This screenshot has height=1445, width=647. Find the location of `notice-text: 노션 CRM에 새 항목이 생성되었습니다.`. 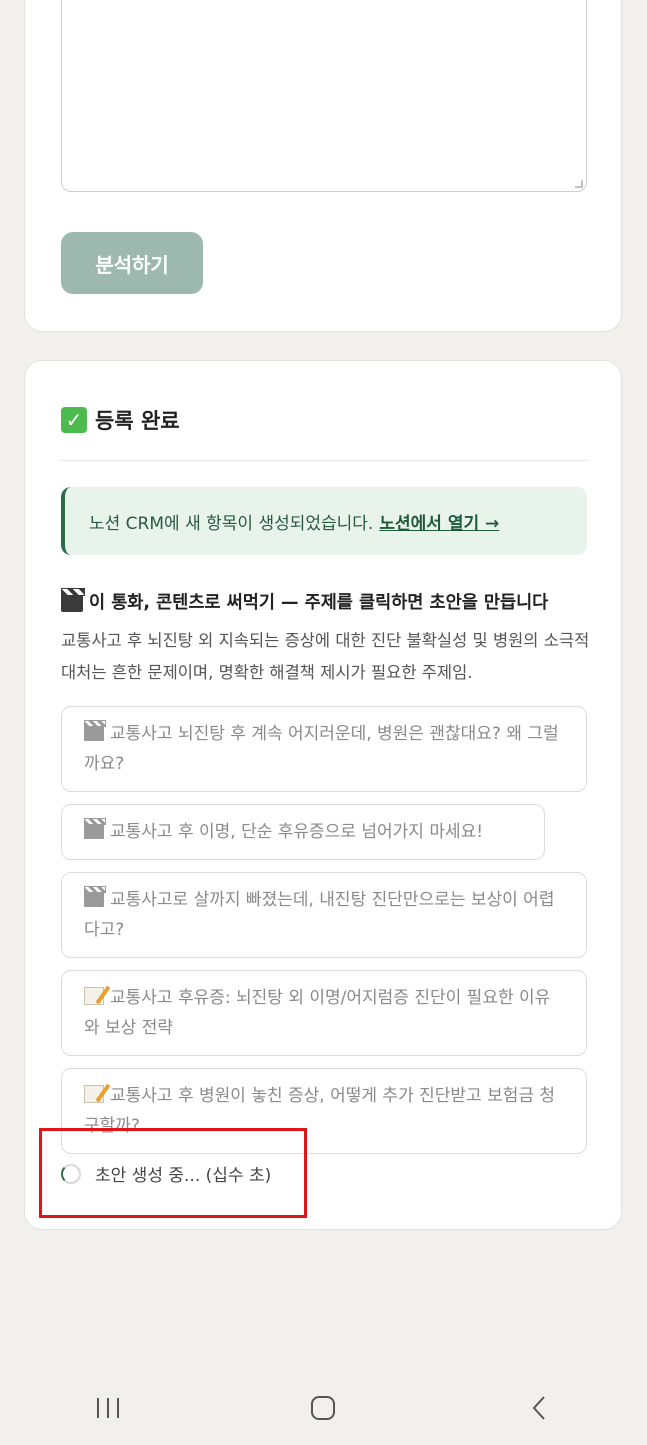

notice-text: 노션 CRM에 새 항목이 생성되었습니다. is located at coordinates (231, 523).